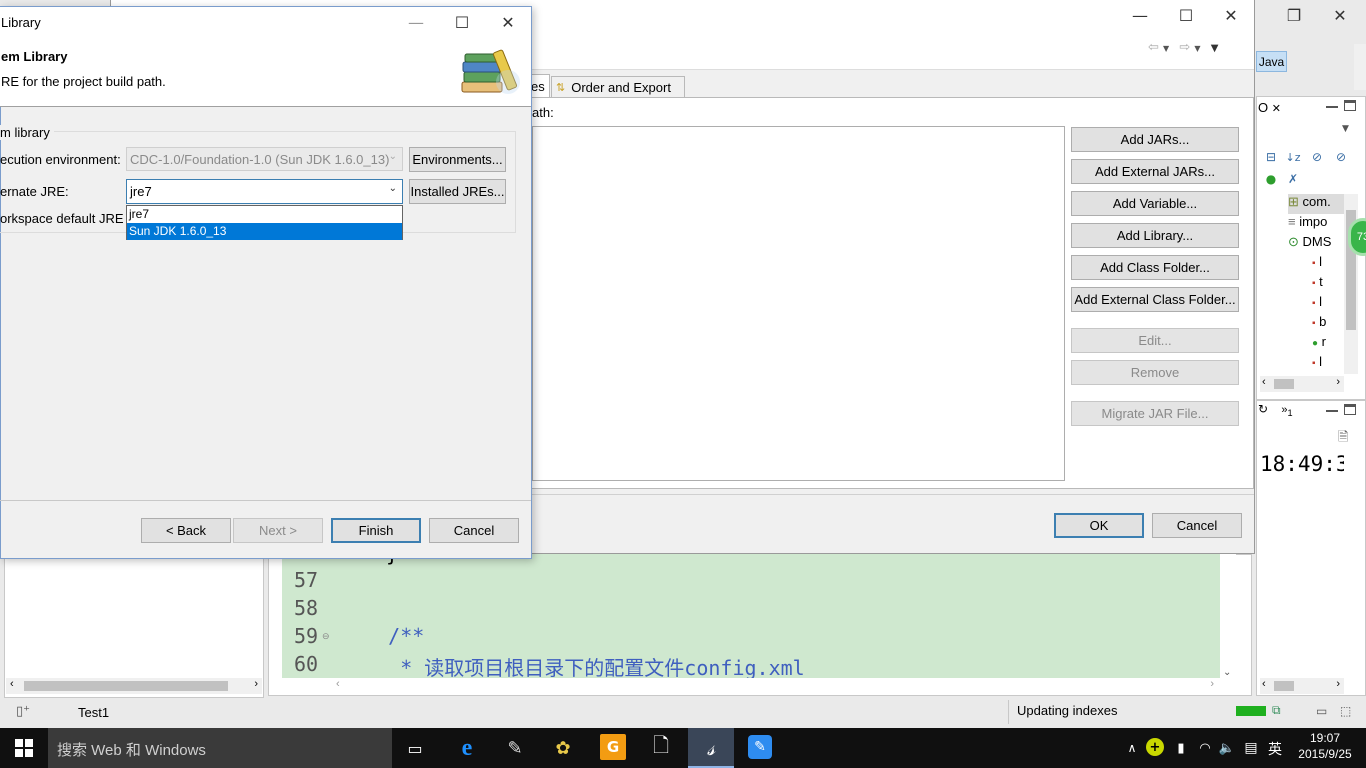  Describe the element at coordinates (134, 686) in the screenshot. I see `package-explorer-hscrollbar: ‹ ›` at that location.